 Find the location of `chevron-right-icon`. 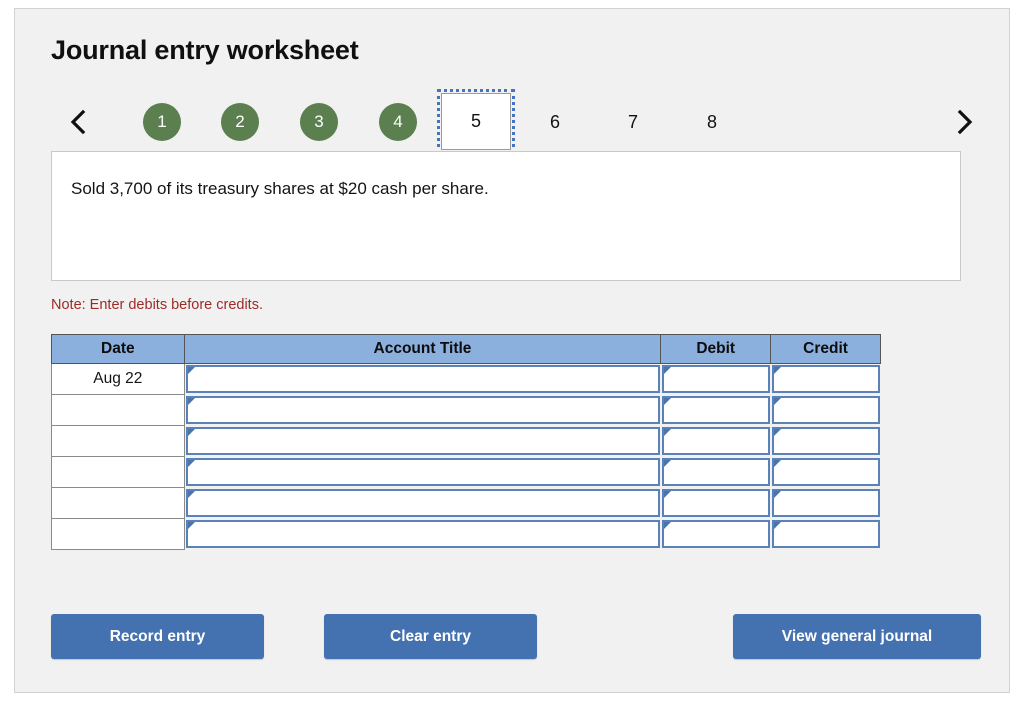

chevron-right-icon is located at coordinates (964, 122).